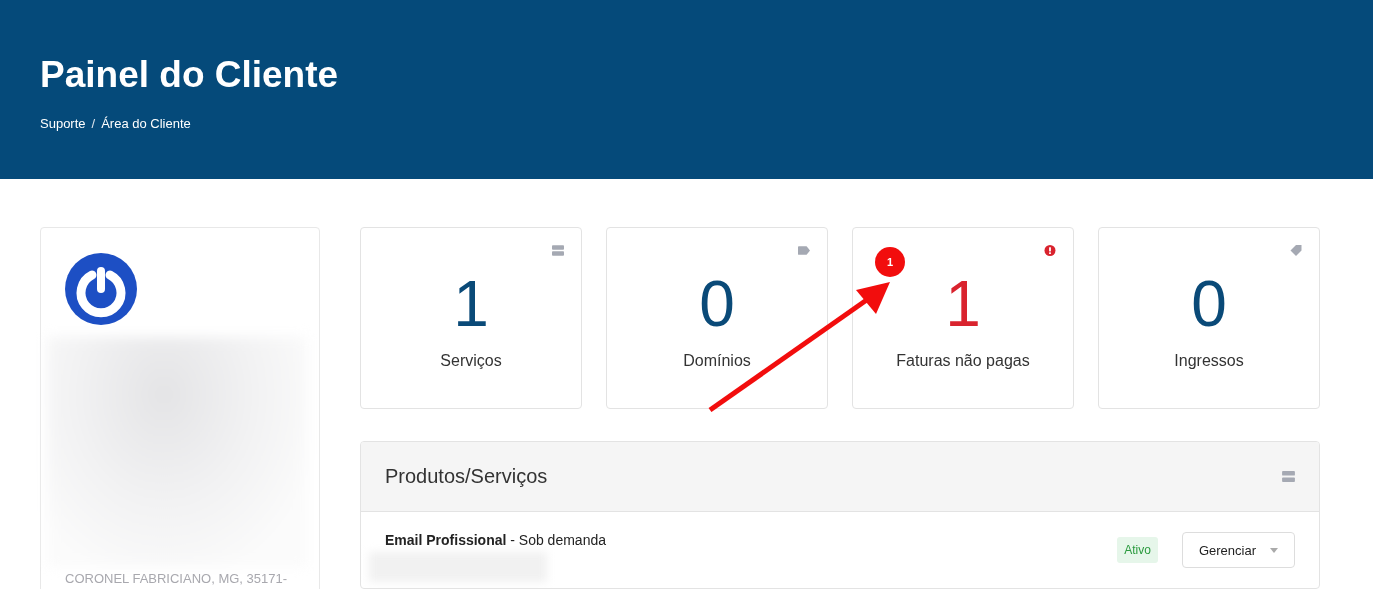  Describe the element at coordinates (466, 476) in the screenshot. I see `panel-title: Produtos/Serviços` at that location.